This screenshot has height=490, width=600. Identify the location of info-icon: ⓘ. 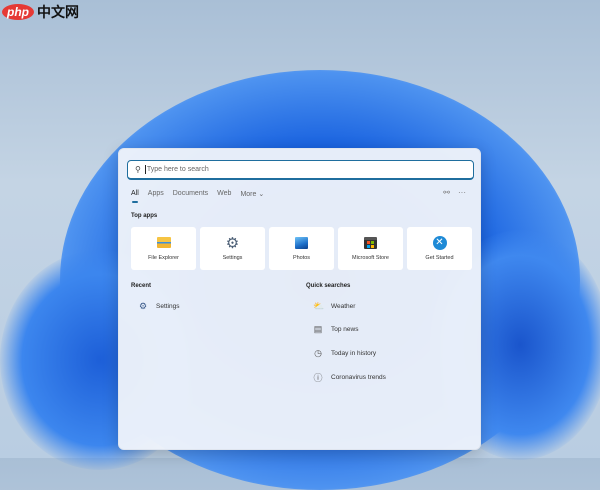
(318, 378).